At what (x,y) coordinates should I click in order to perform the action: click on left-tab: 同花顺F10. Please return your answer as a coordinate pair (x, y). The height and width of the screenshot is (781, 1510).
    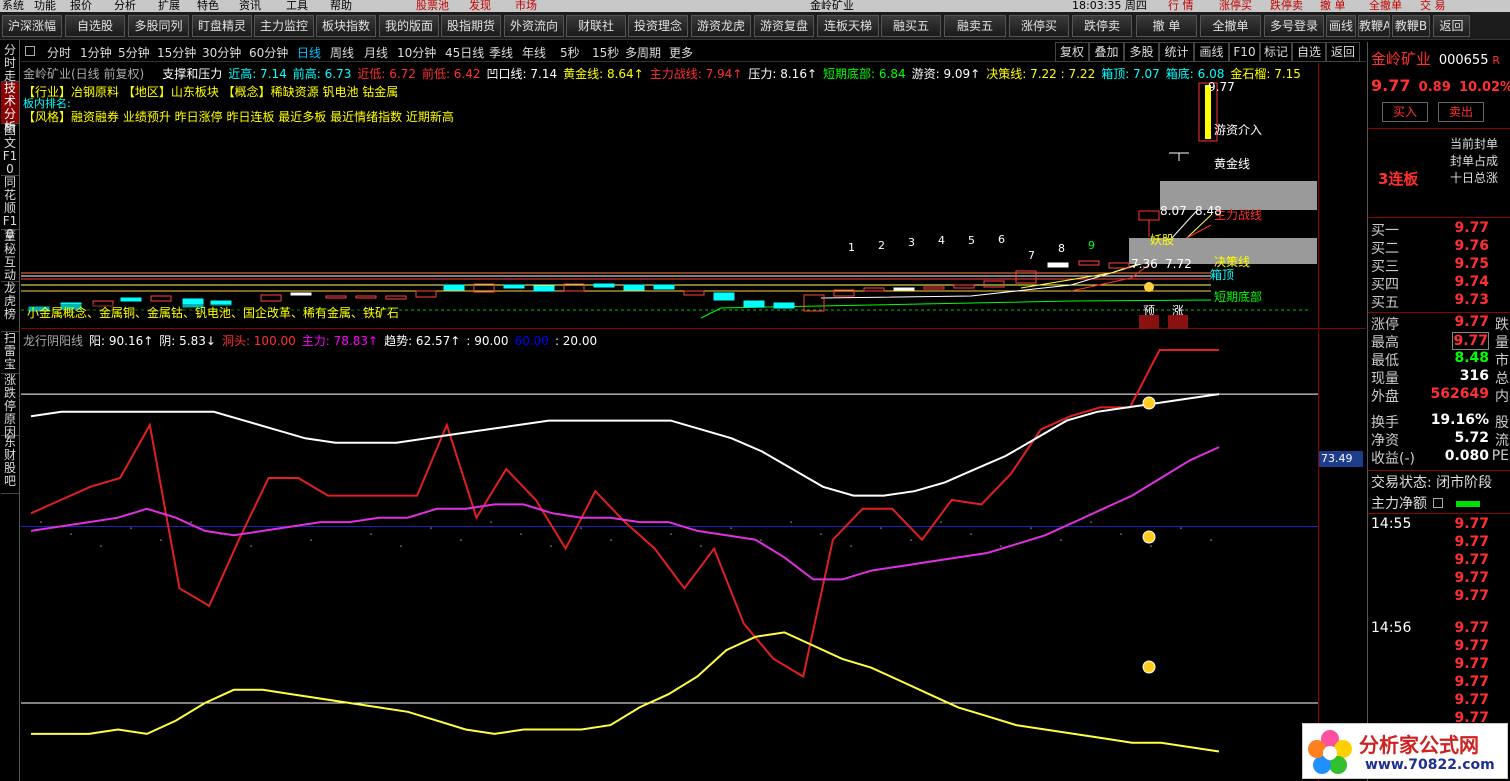
    Looking at the image, I should click on (10, 208).